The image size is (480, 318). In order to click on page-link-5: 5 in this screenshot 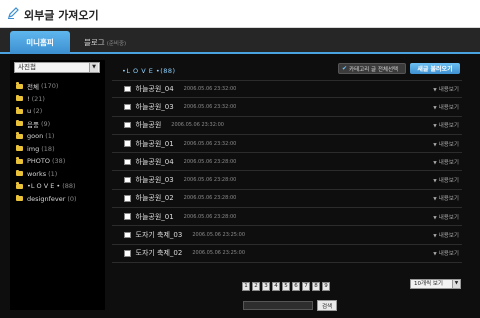, I will do `click(286, 286)`.